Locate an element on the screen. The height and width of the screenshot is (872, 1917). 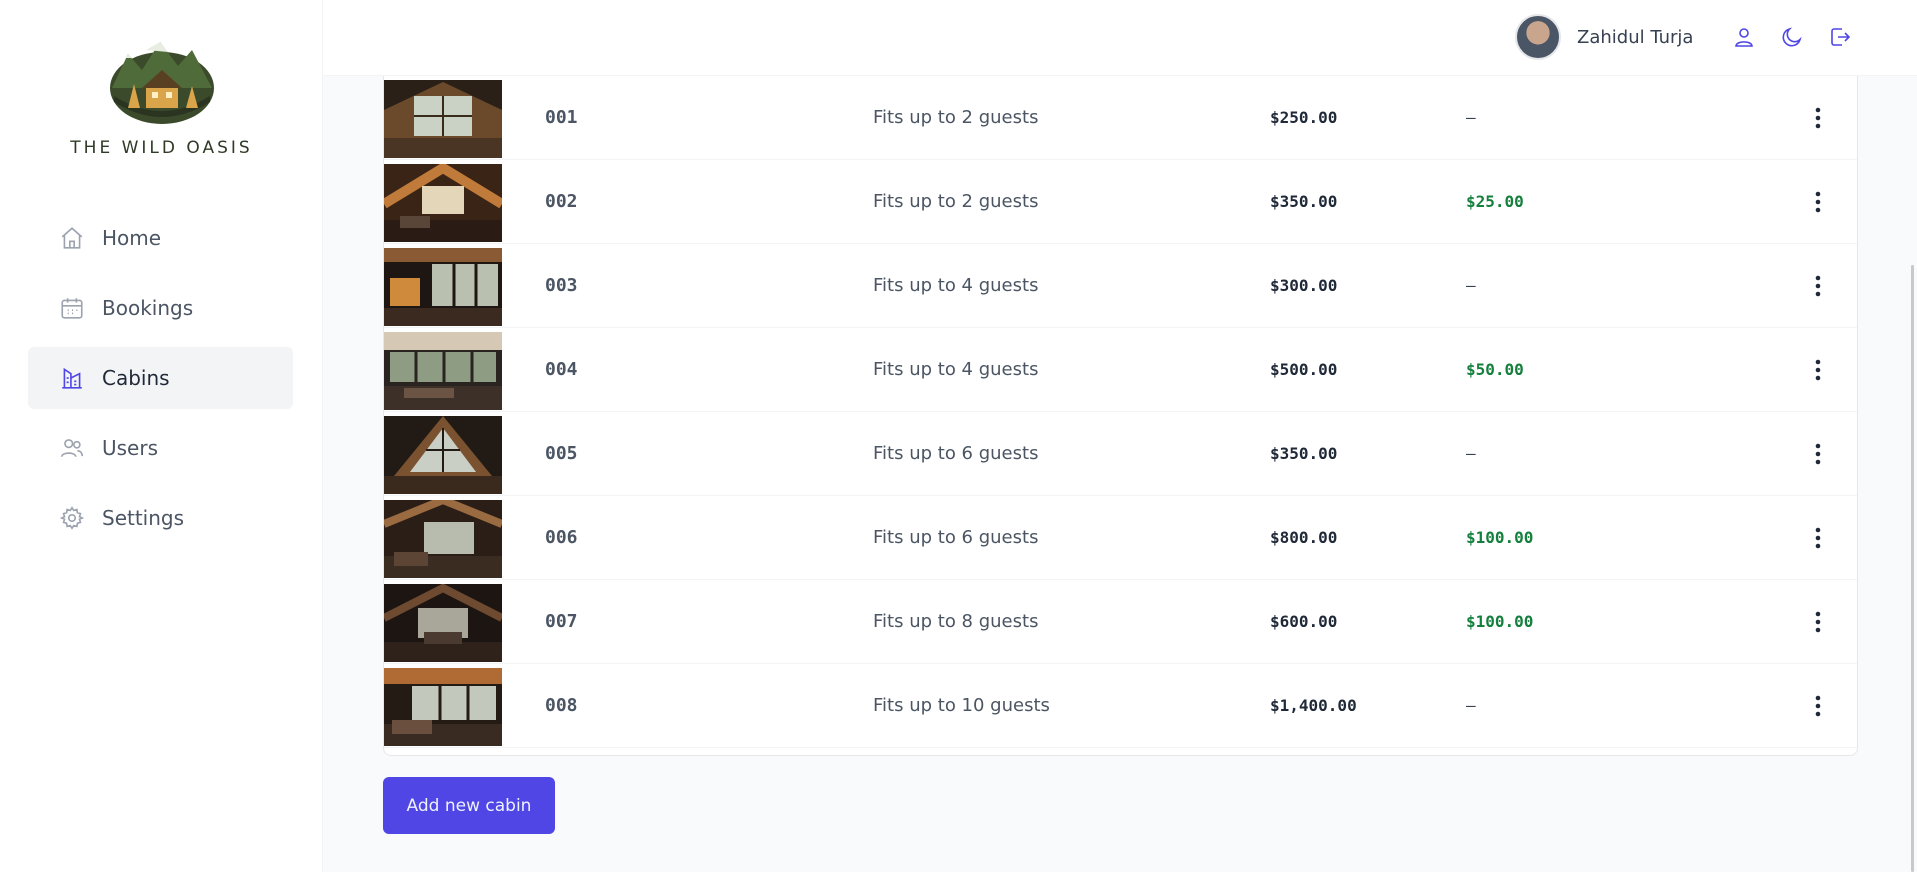
cabin-price: $300.00 is located at coordinates (1304, 285).